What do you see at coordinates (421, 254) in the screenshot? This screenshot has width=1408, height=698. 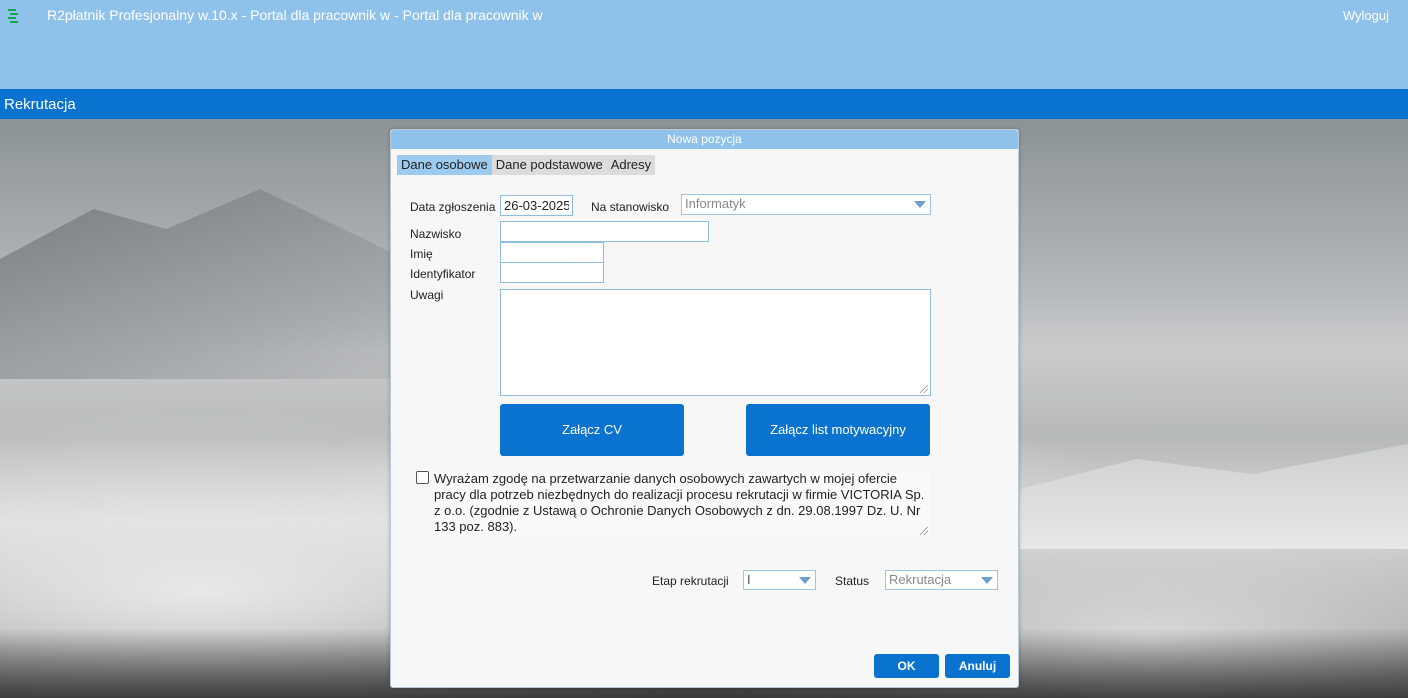 I see `name-label: Imię` at bounding box center [421, 254].